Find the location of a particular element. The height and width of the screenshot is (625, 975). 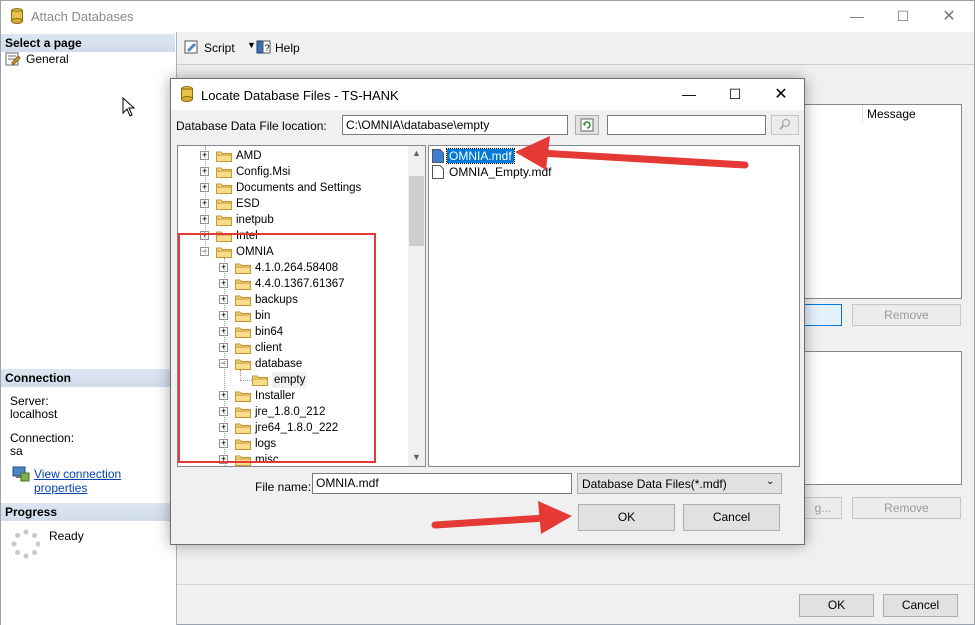

connection-properties-icon is located at coordinates (21, 474).